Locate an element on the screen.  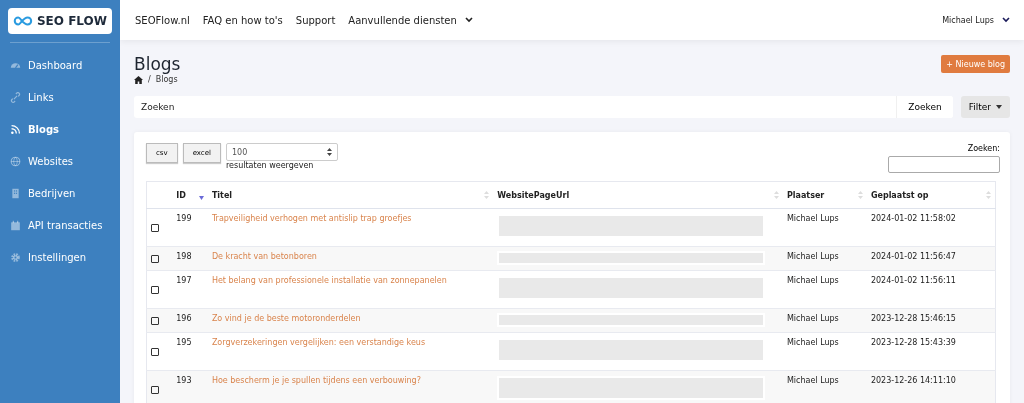
date-cell: 2023-12-26 14:11:10 is located at coordinates (913, 380).